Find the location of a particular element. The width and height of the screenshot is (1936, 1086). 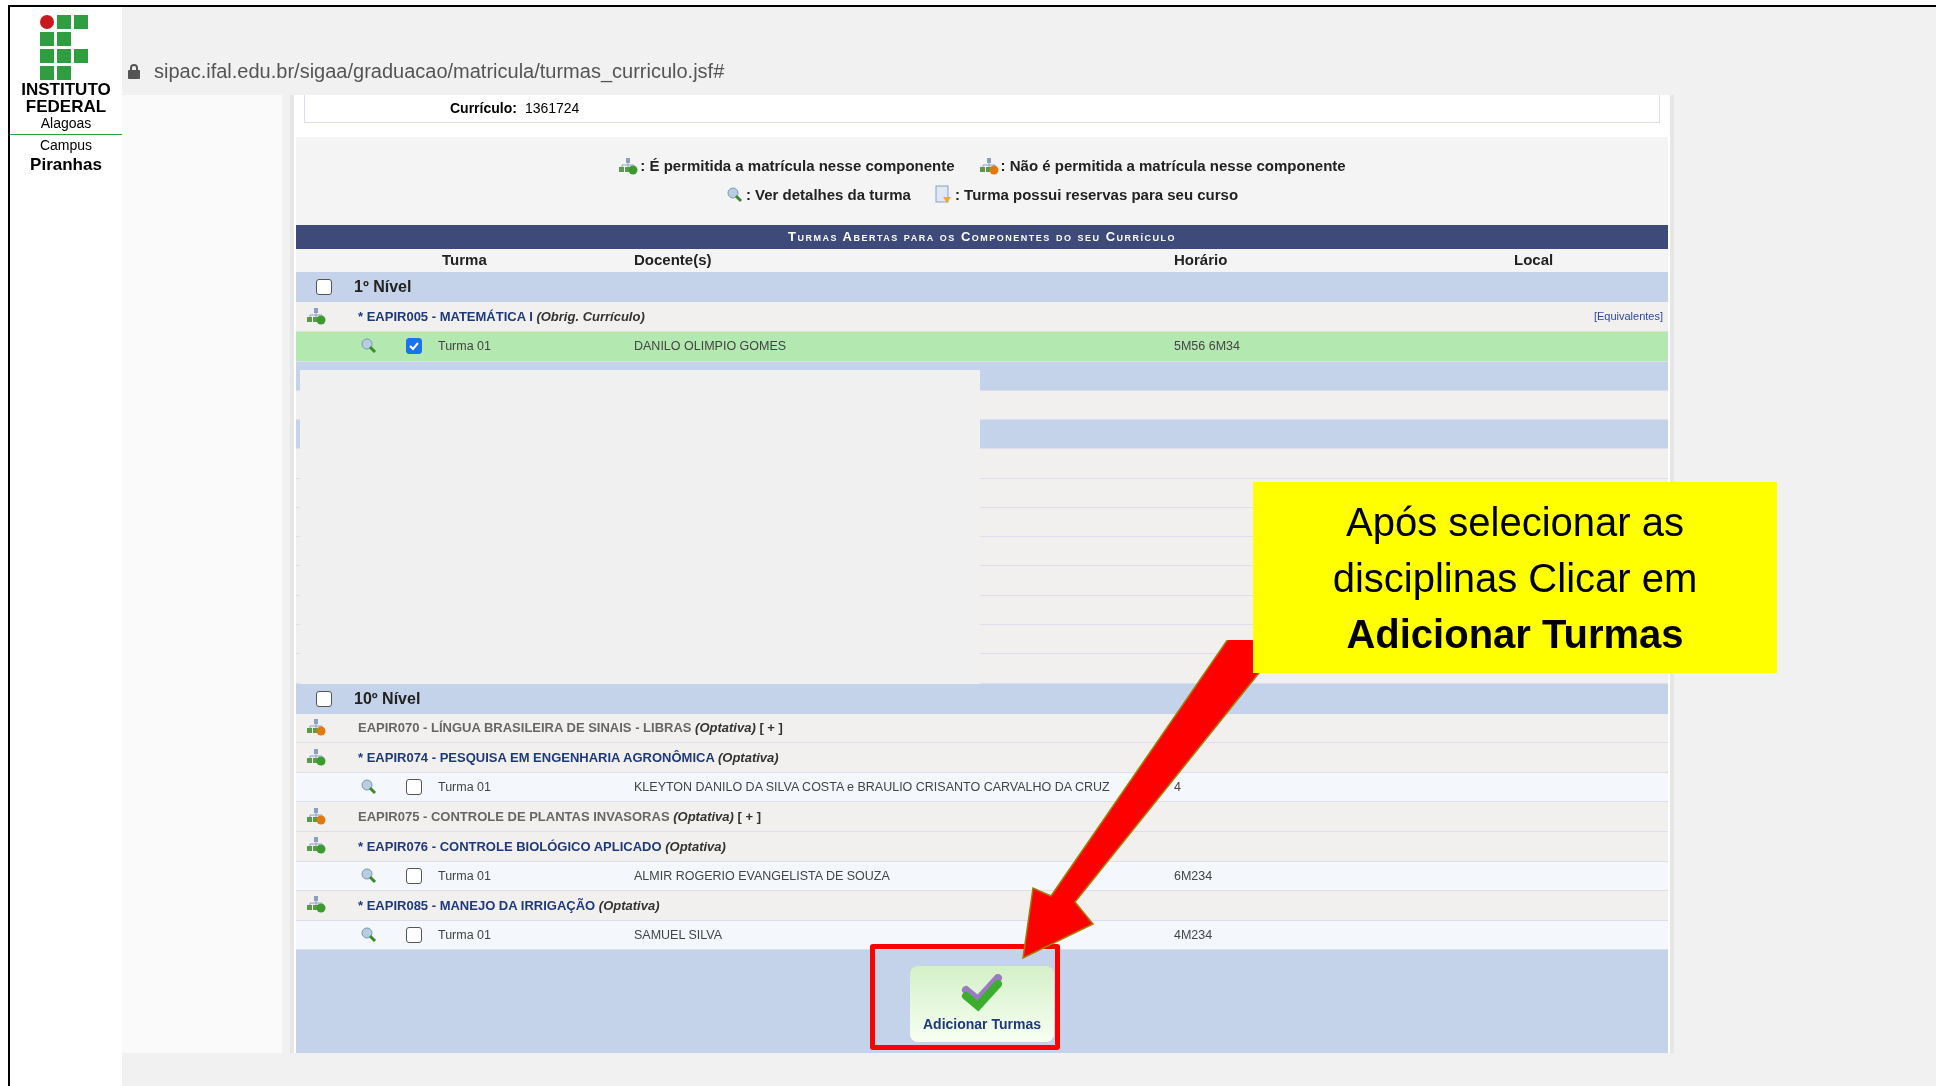

curriculum-label: Currículo: is located at coordinates (483, 108).